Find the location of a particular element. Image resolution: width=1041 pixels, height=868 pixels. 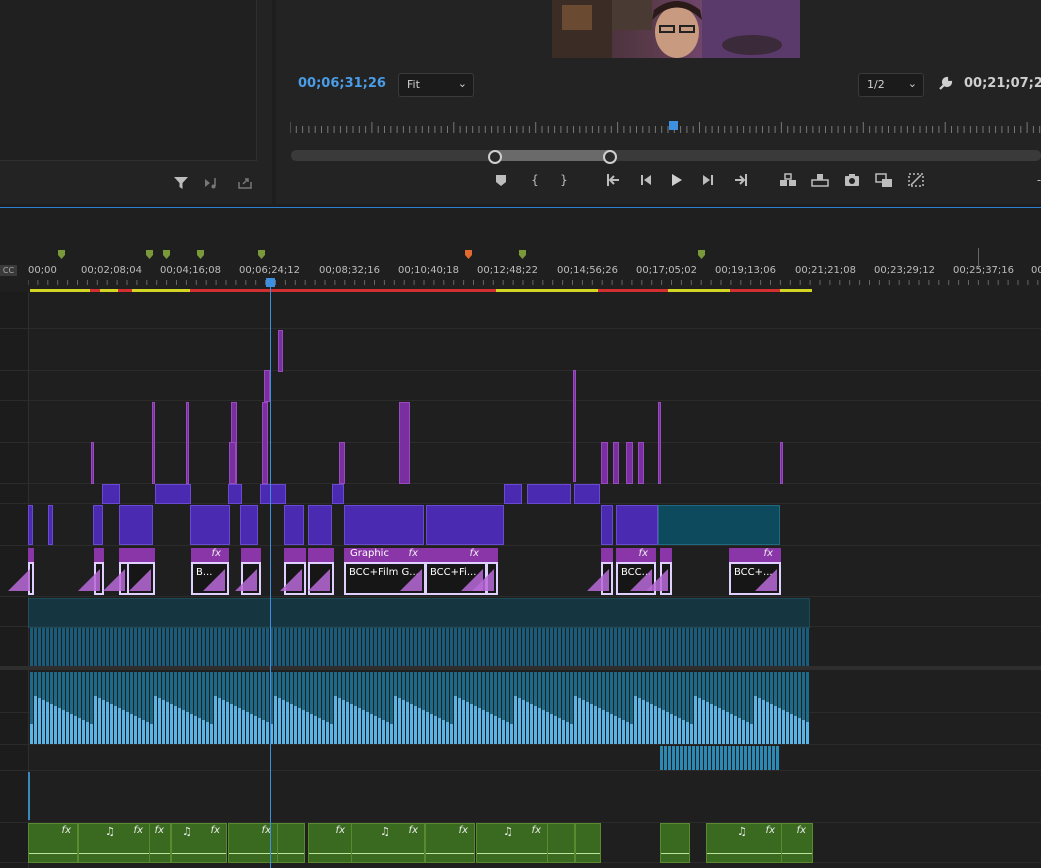

track-separator is located at coordinates (520, 668).